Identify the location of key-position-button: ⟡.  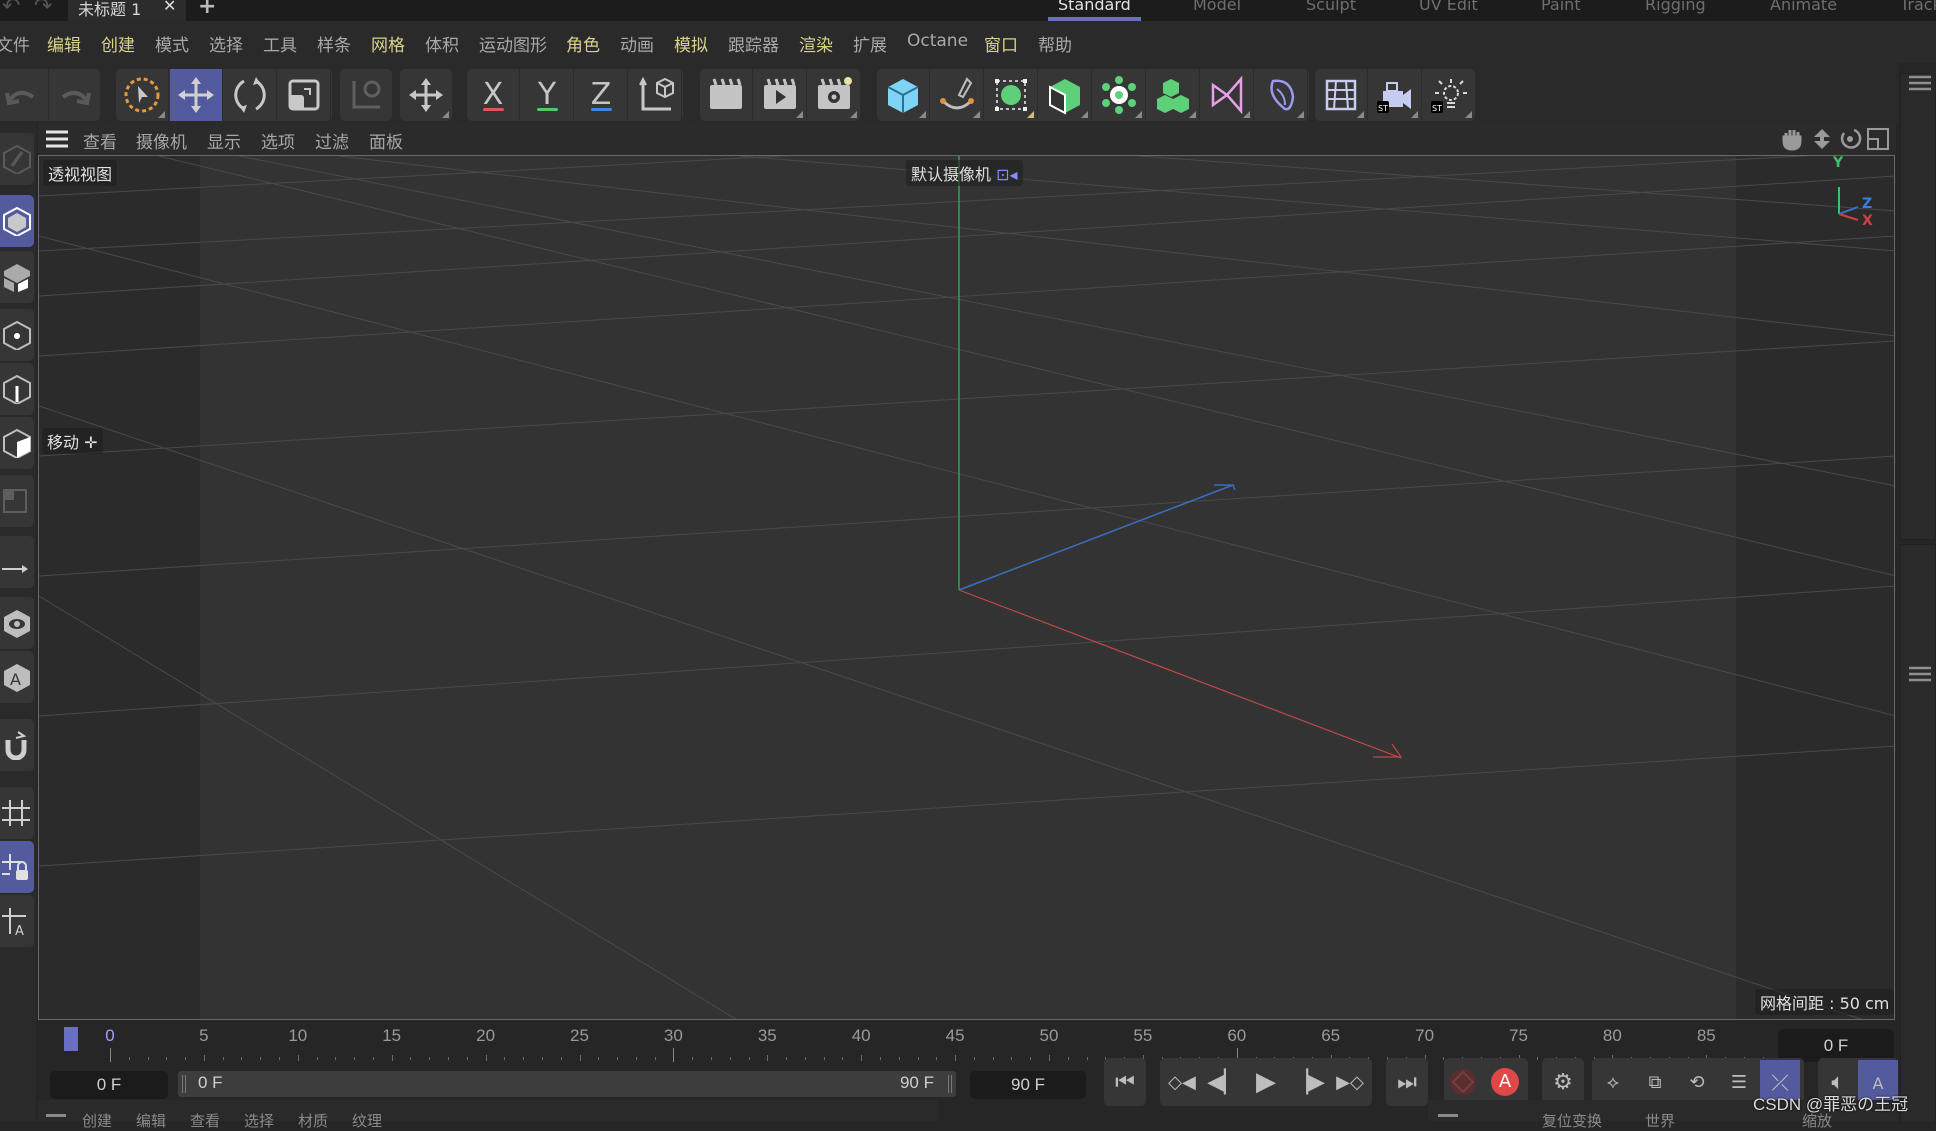
(1613, 1082).